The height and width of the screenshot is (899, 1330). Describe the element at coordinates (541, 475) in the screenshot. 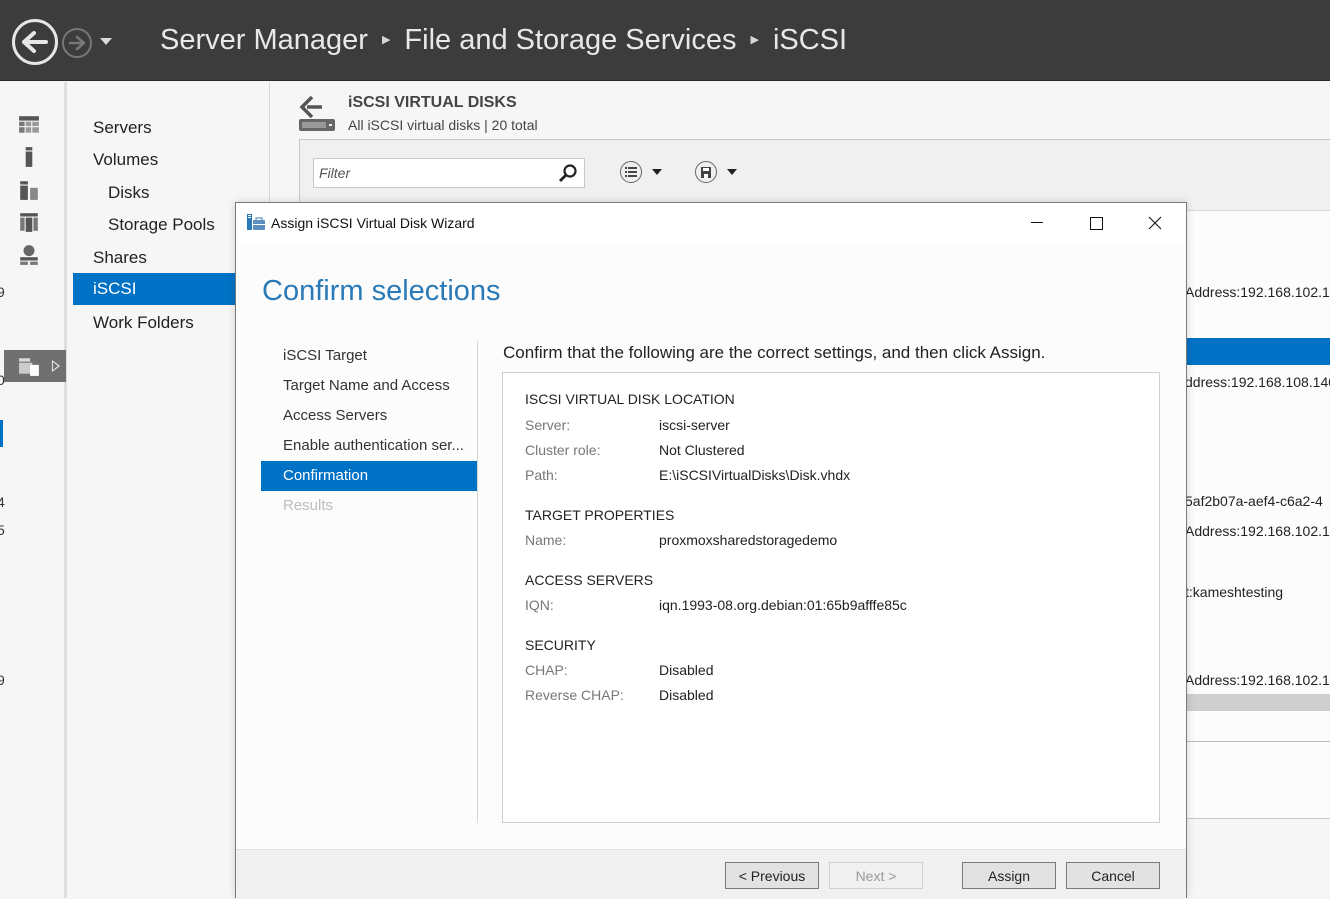

I see `path-label: Path:` at that location.